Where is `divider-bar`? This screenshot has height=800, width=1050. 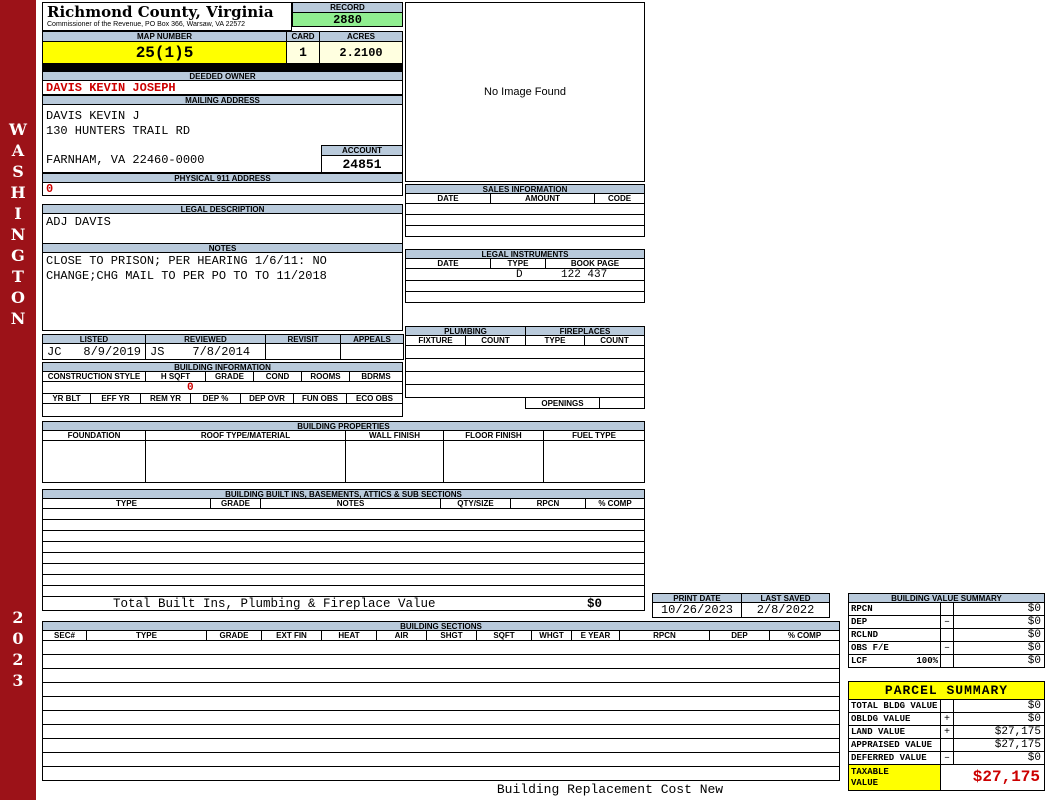 divider-bar is located at coordinates (222, 67).